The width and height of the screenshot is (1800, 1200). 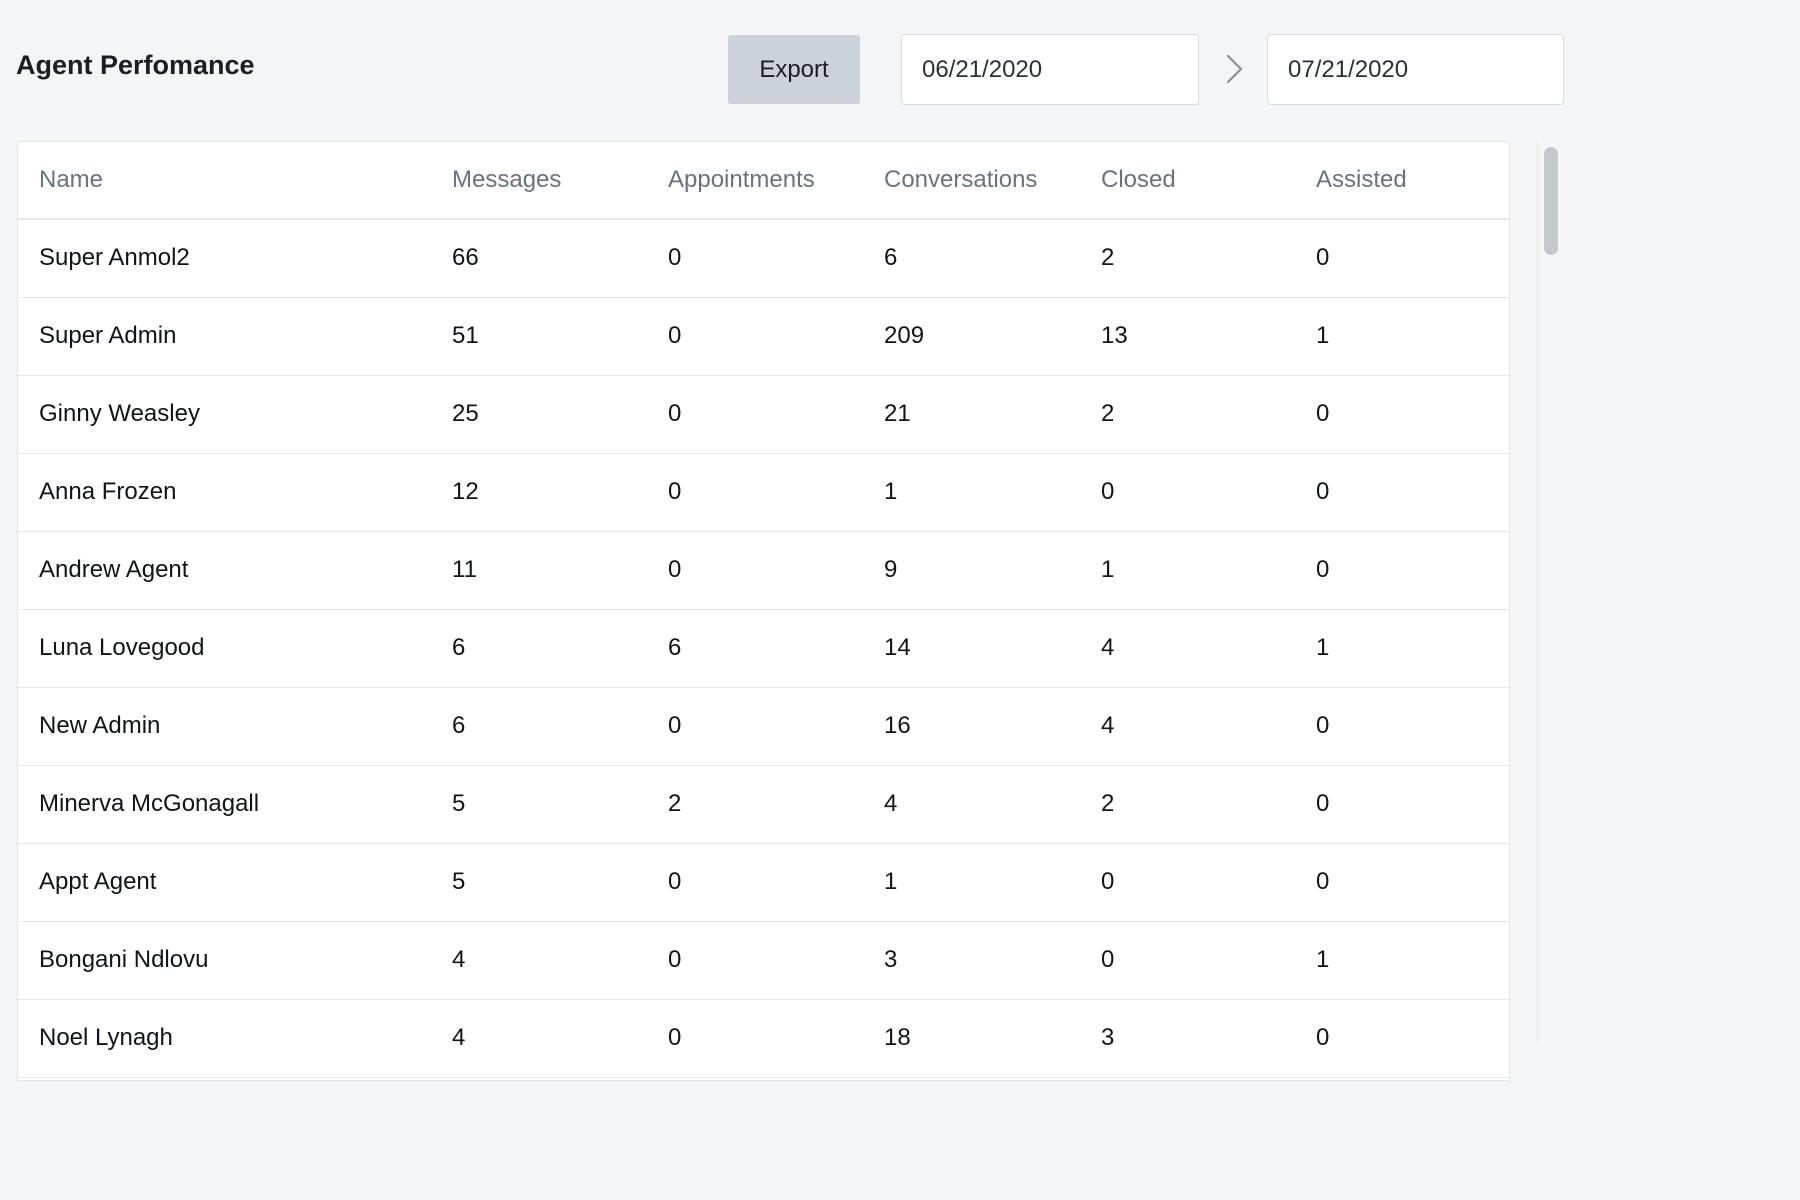 What do you see at coordinates (971, 181) in the screenshot?
I see `column-header-conversations: Conversations` at bounding box center [971, 181].